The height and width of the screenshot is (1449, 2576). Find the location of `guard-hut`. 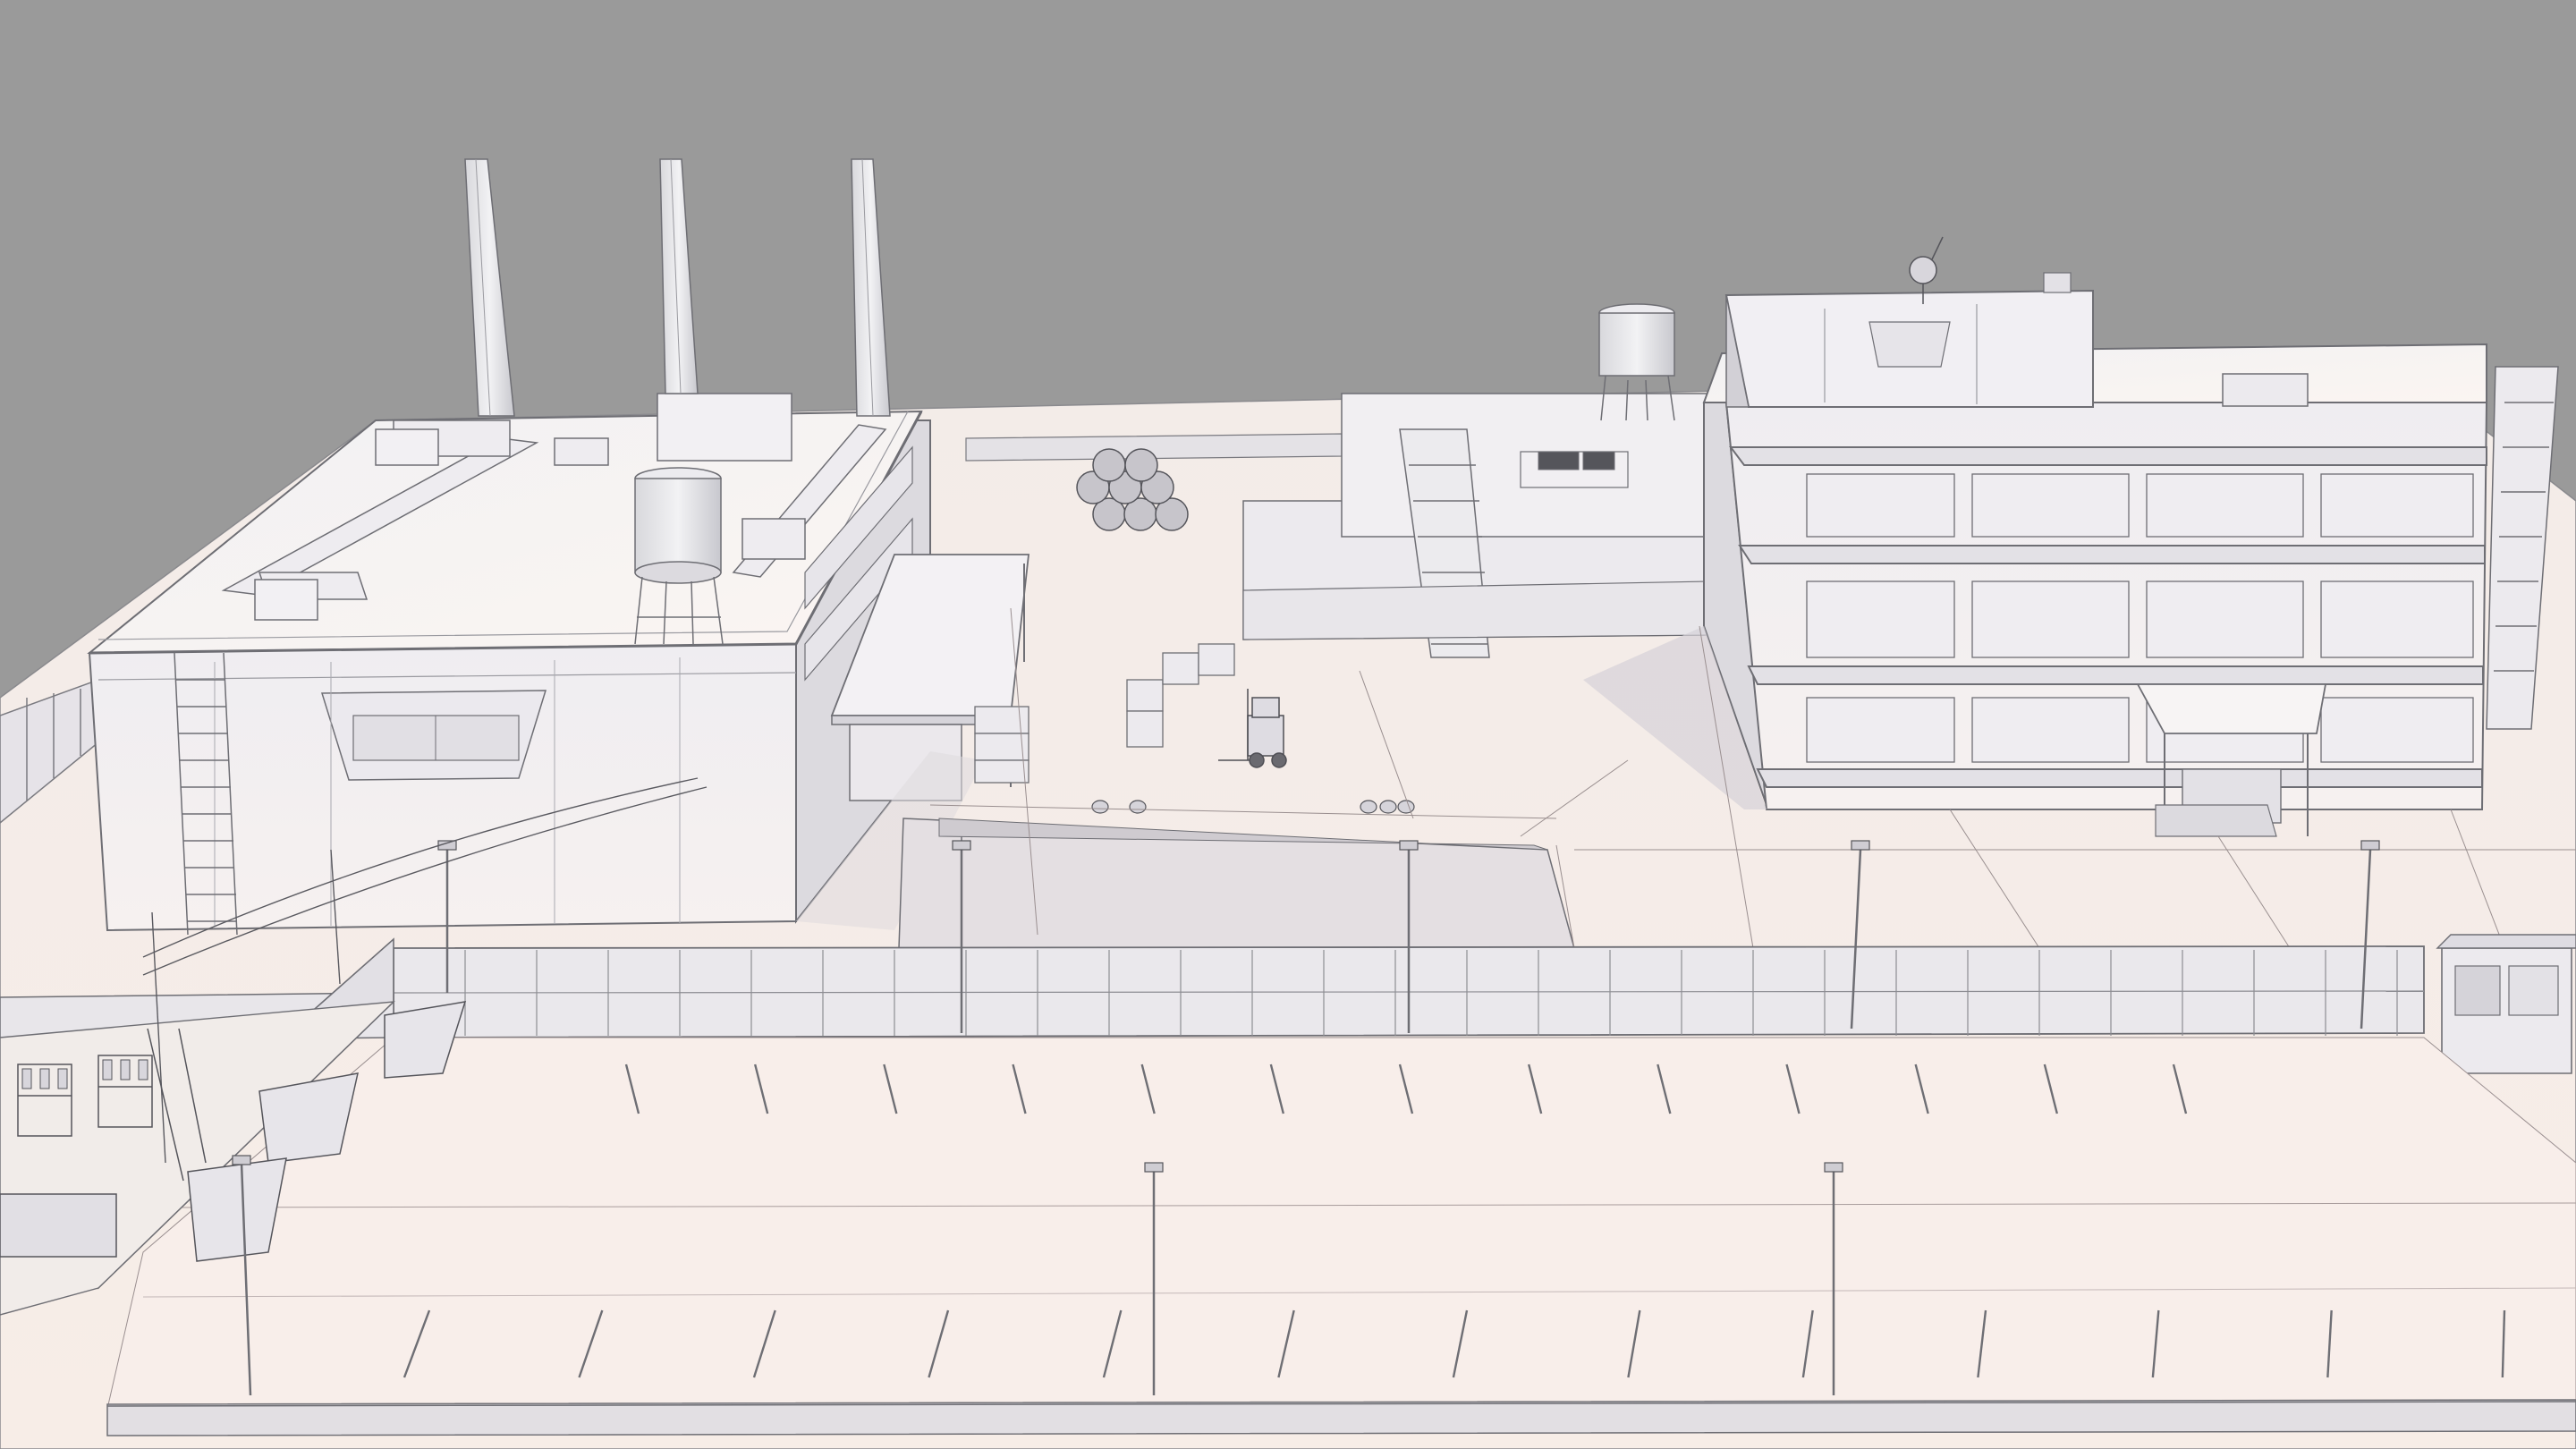

guard-hut is located at coordinates (2506, 1004).